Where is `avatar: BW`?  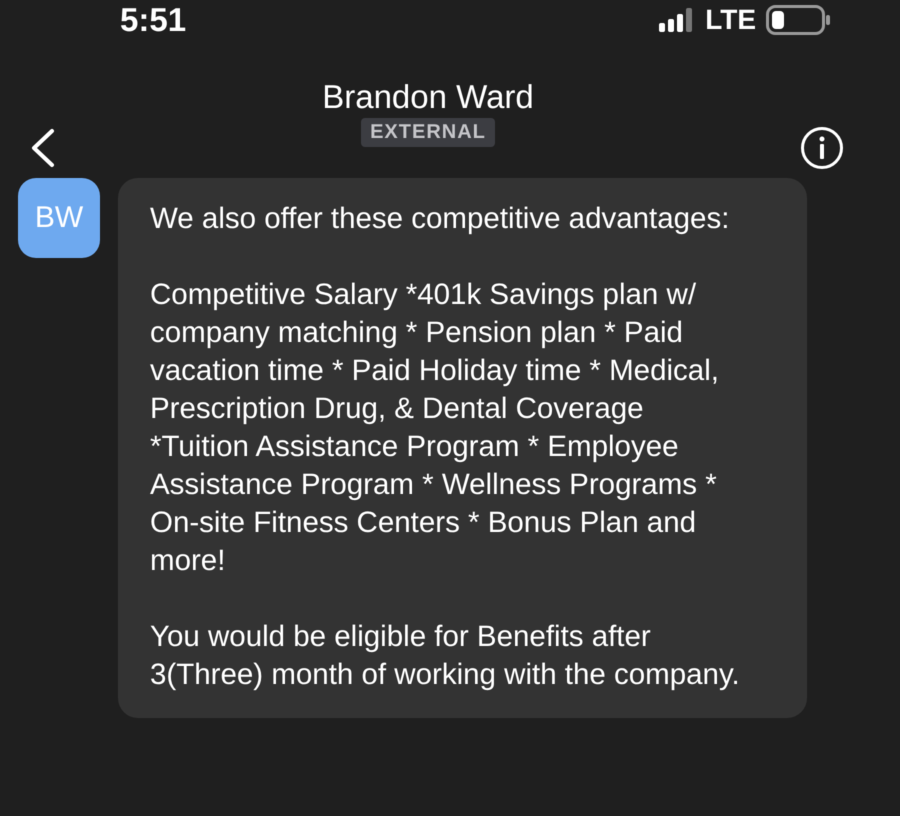
avatar: BW is located at coordinates (59, 218).